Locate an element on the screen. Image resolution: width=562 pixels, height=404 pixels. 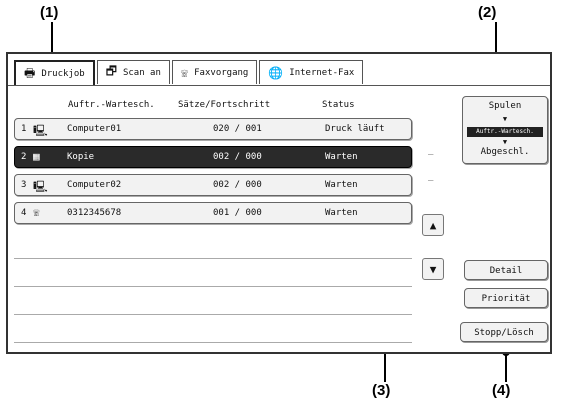
tab-scan-to: 🗗 Scan an is located at coordinates (133, 72).